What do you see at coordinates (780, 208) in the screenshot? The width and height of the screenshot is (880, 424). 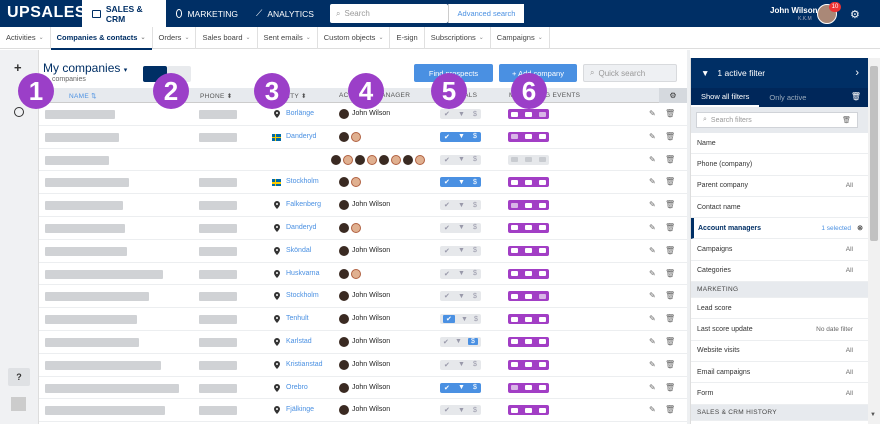 I see `filter-item: Contact name` at bounding box center [780, 208].